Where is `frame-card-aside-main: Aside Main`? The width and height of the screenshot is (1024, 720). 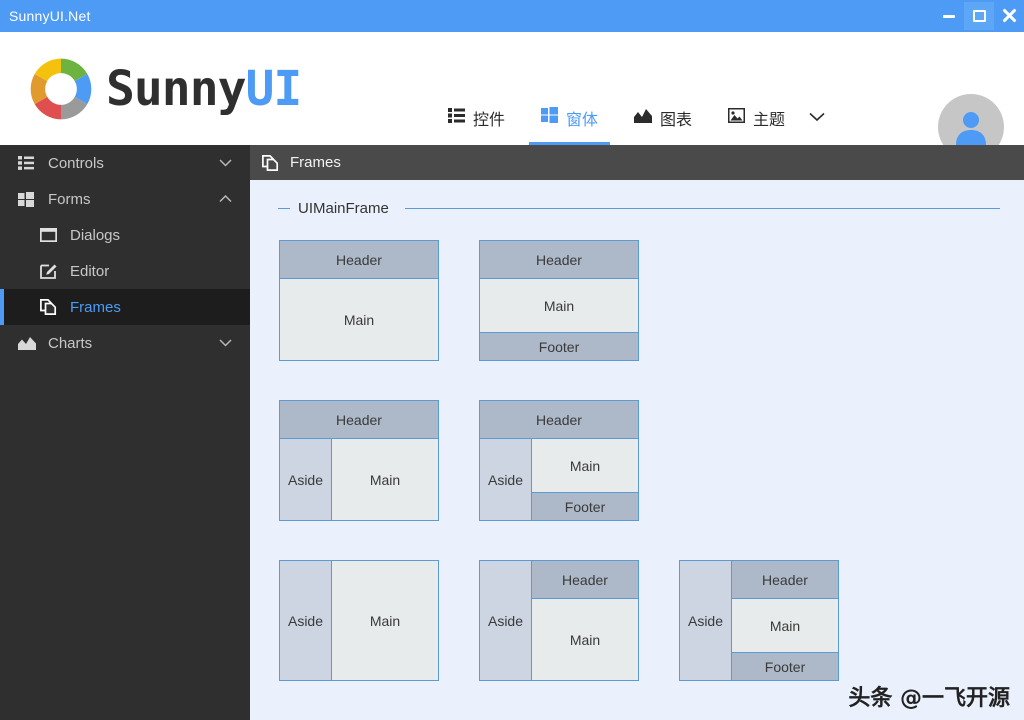 frame-card-aside-main: Aside Main is located at coordinates (359, 620).